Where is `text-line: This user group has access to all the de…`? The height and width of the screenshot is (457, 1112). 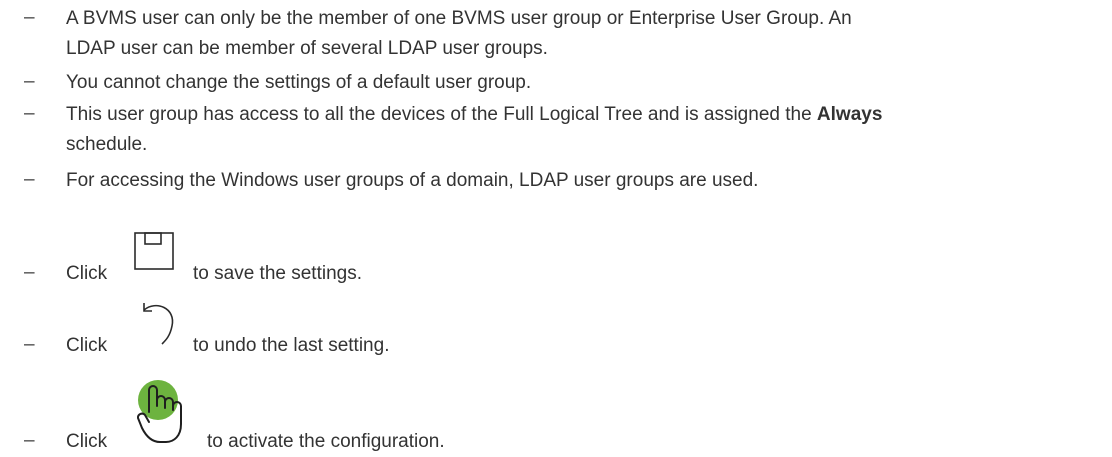 text-line: This user group has access to all the de… is located at coordinates (588, 115).